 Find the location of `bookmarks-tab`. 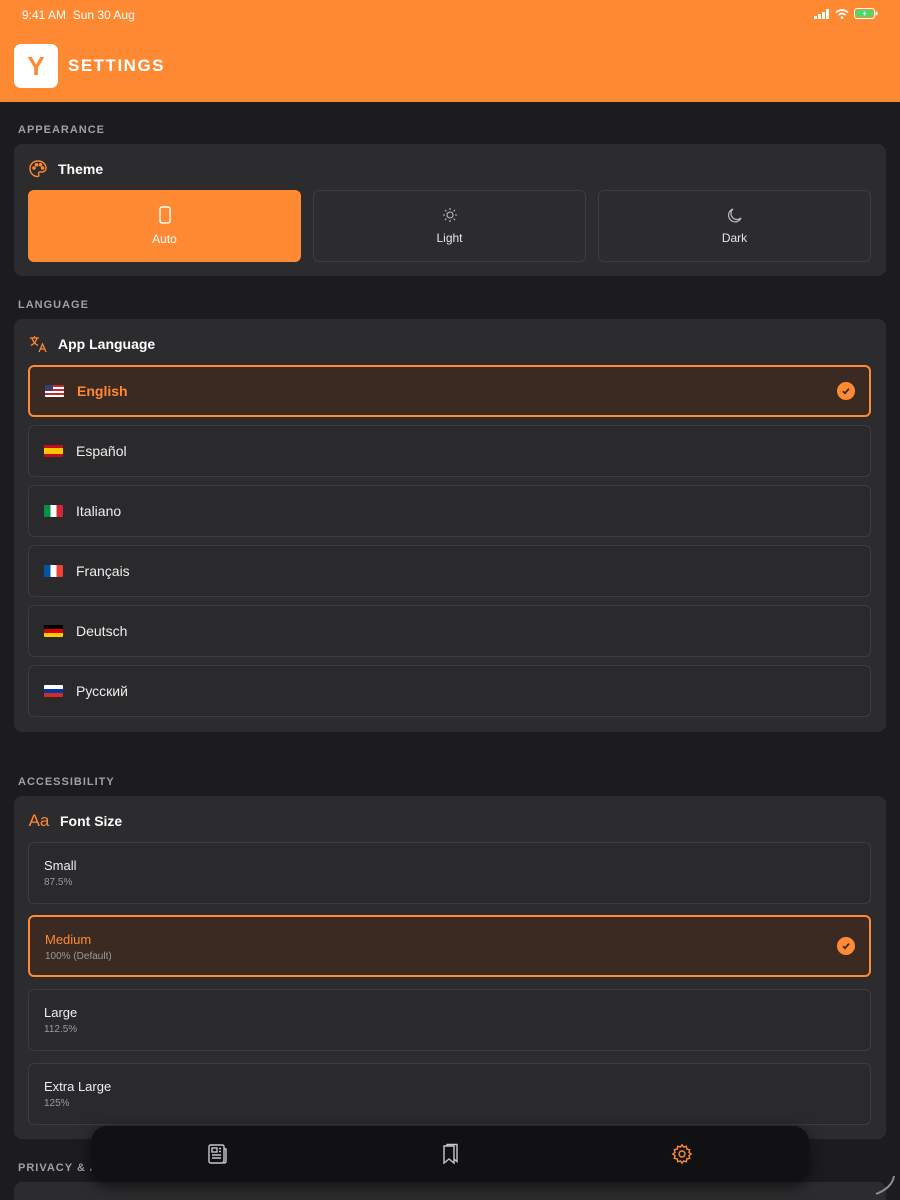

bookmarks-tab is located at coordinates (450, 1154).